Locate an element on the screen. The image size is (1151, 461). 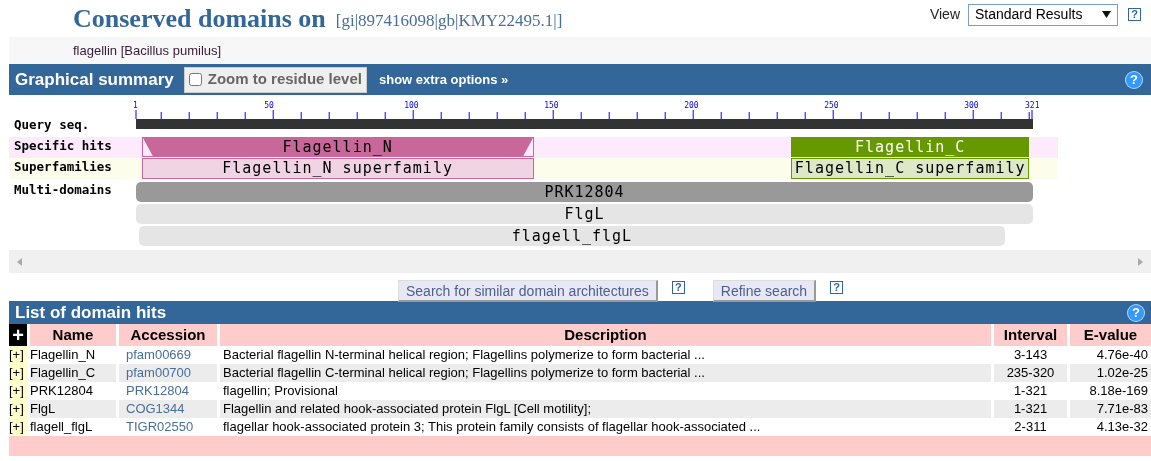
zoom-option: Zoom to residue level is located at coordinates (275, 79).